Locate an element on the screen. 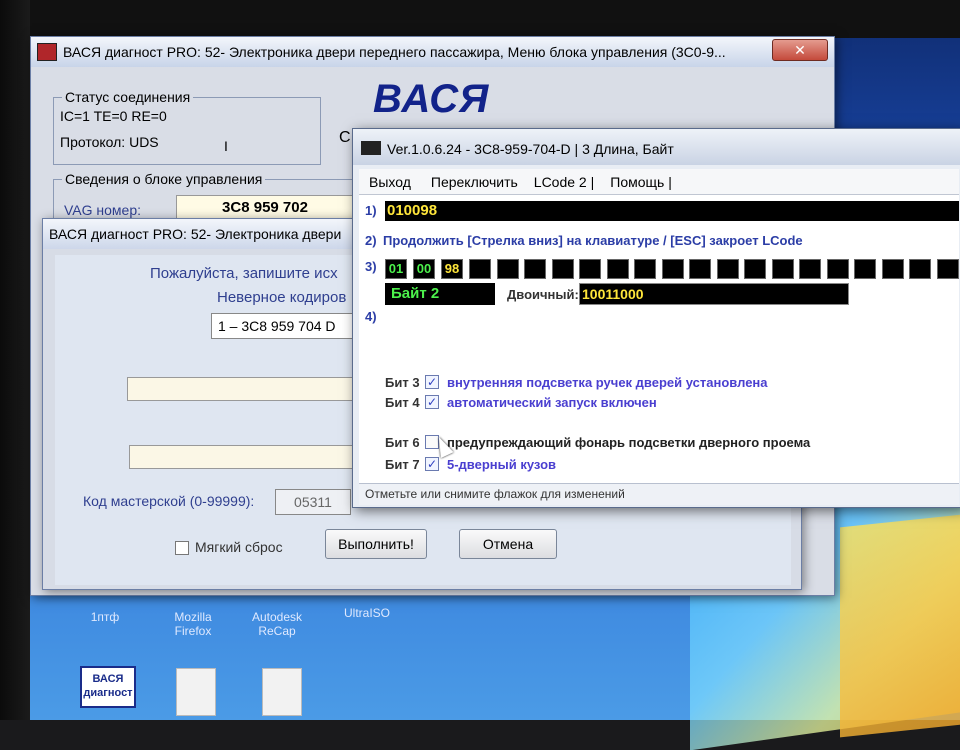 Image resolution: width=960 pixels, height=750 pixels. bit-7-checkbox: ✓ is located at coordinates (432, 464).